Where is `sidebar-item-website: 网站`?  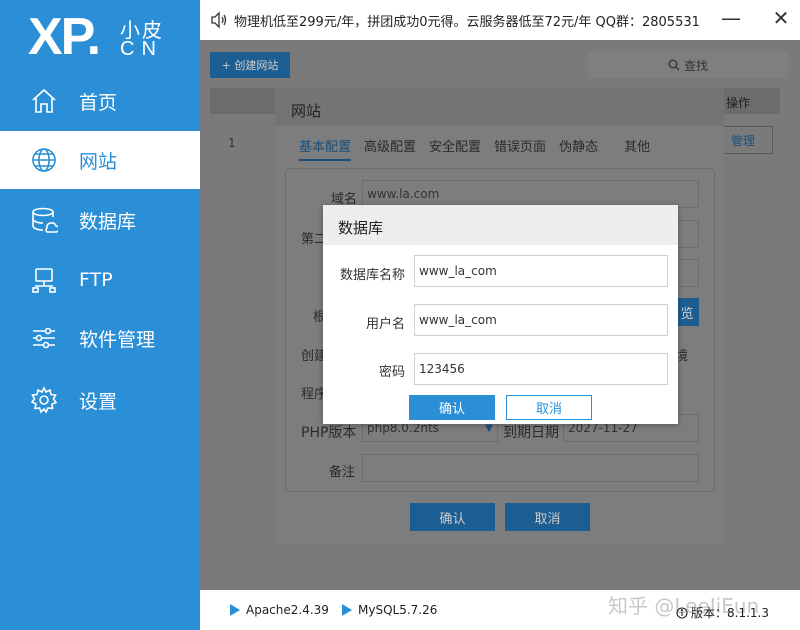 sidebar-item-website: 网站 is located at coordinates (100, 160).